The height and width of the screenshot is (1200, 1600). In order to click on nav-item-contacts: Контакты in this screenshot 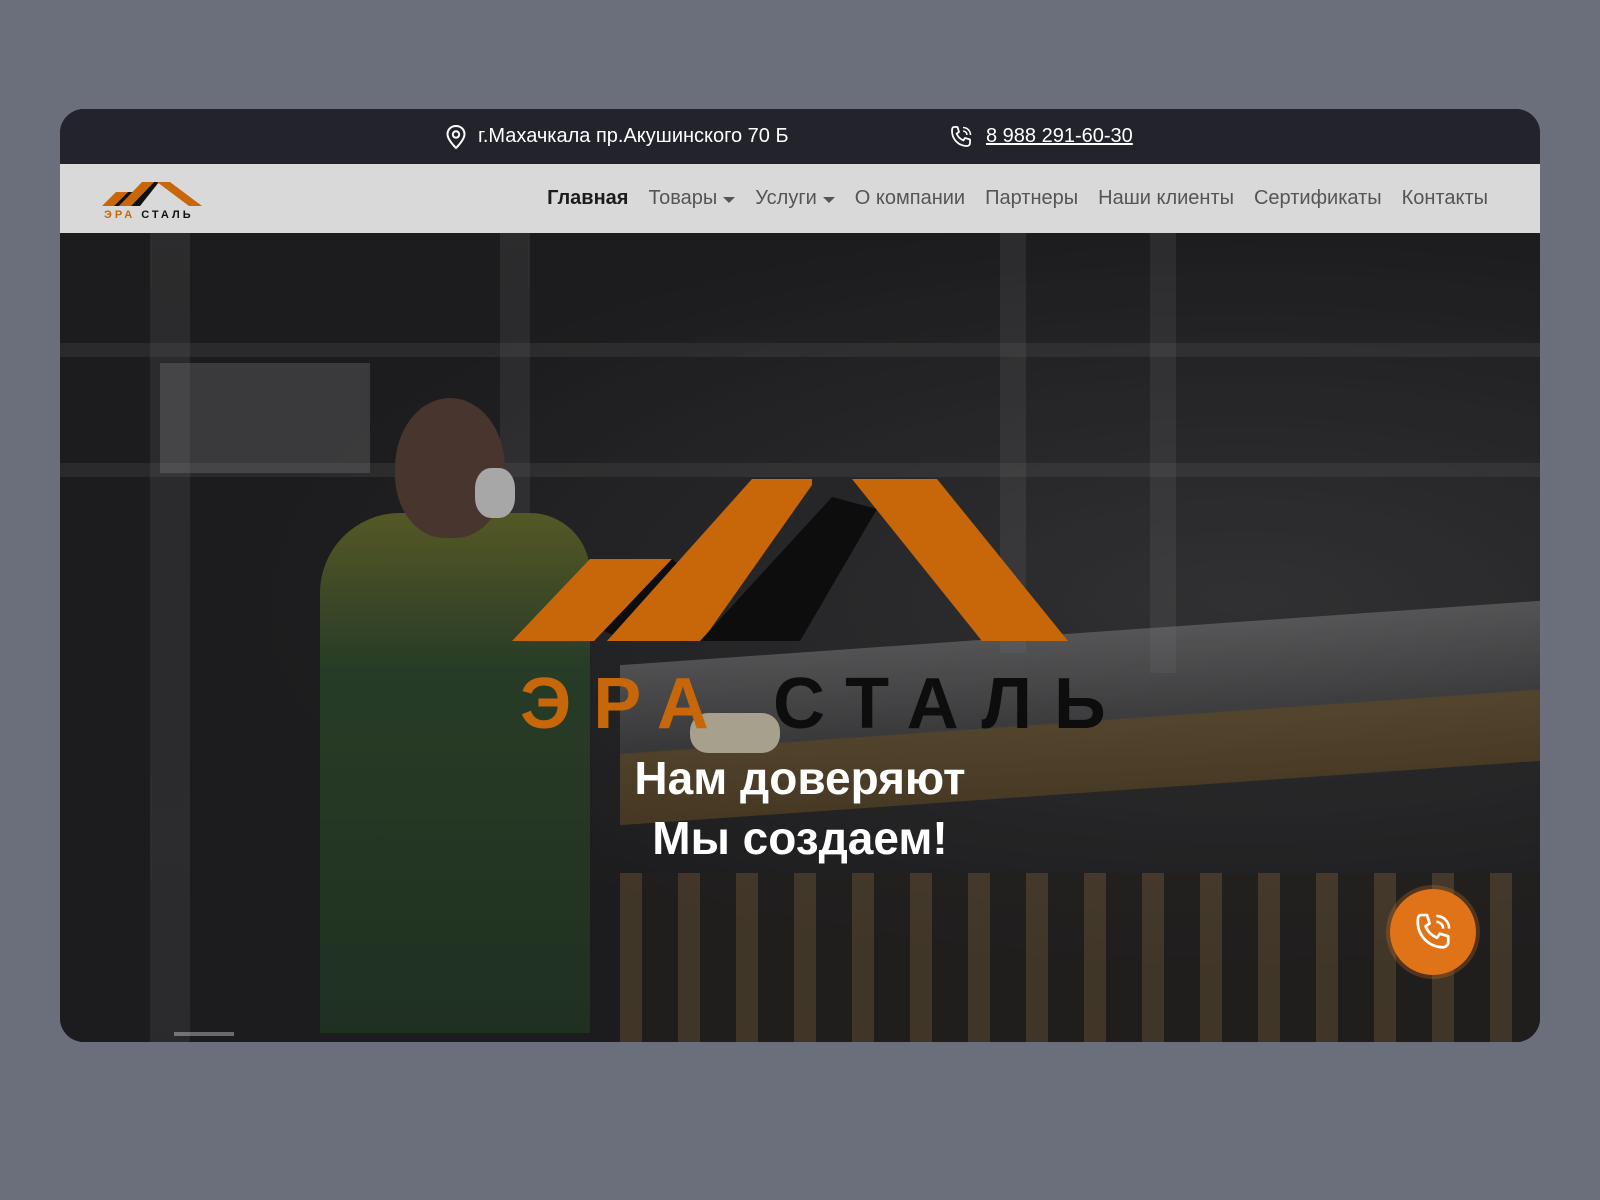, I will do `click(1445, 198)`.